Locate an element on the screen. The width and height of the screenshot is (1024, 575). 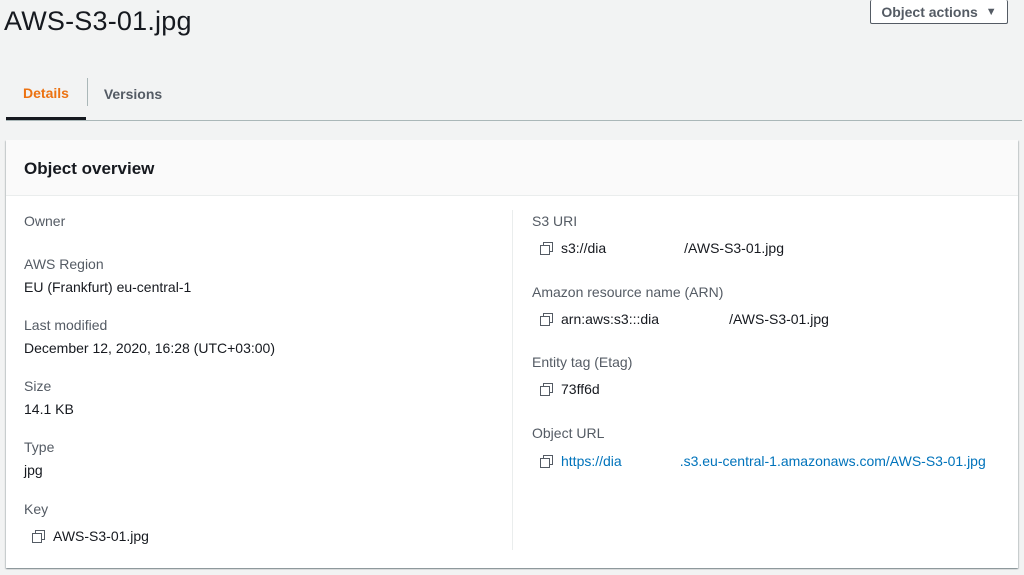
arn-value: arn:aws:s3:::dia/AWS-S3-01.jpg is located at coordinates (695, 319).